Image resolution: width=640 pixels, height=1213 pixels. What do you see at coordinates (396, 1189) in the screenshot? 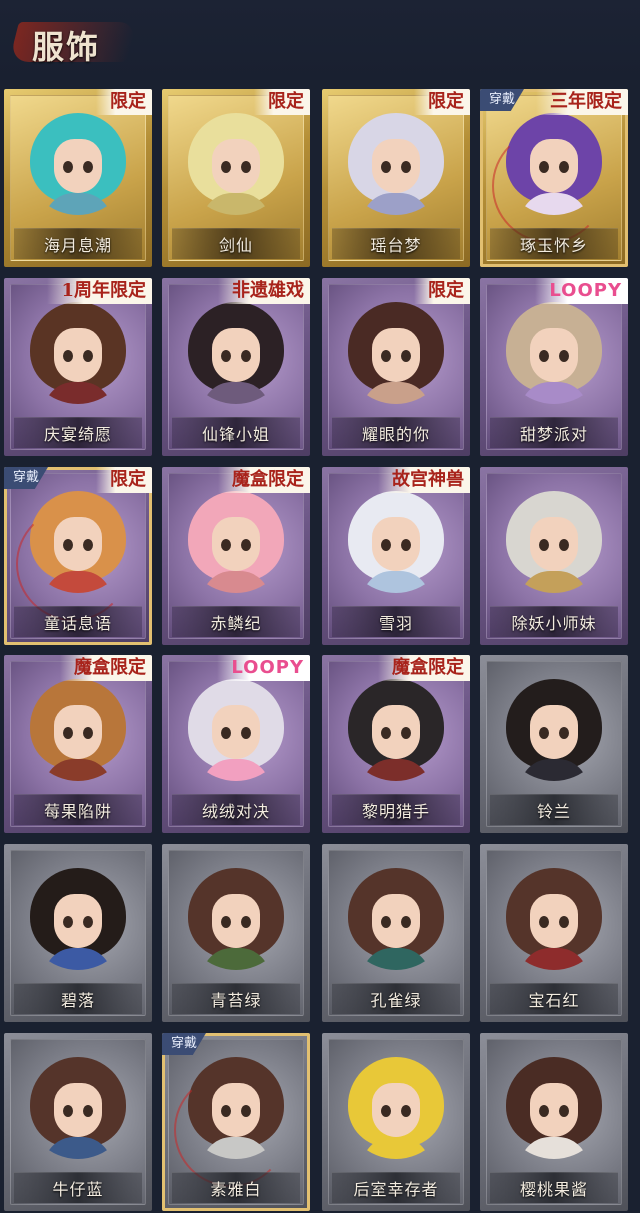
I see `outfit-name: 后室幸存者` at bounding box center [396, 1189].